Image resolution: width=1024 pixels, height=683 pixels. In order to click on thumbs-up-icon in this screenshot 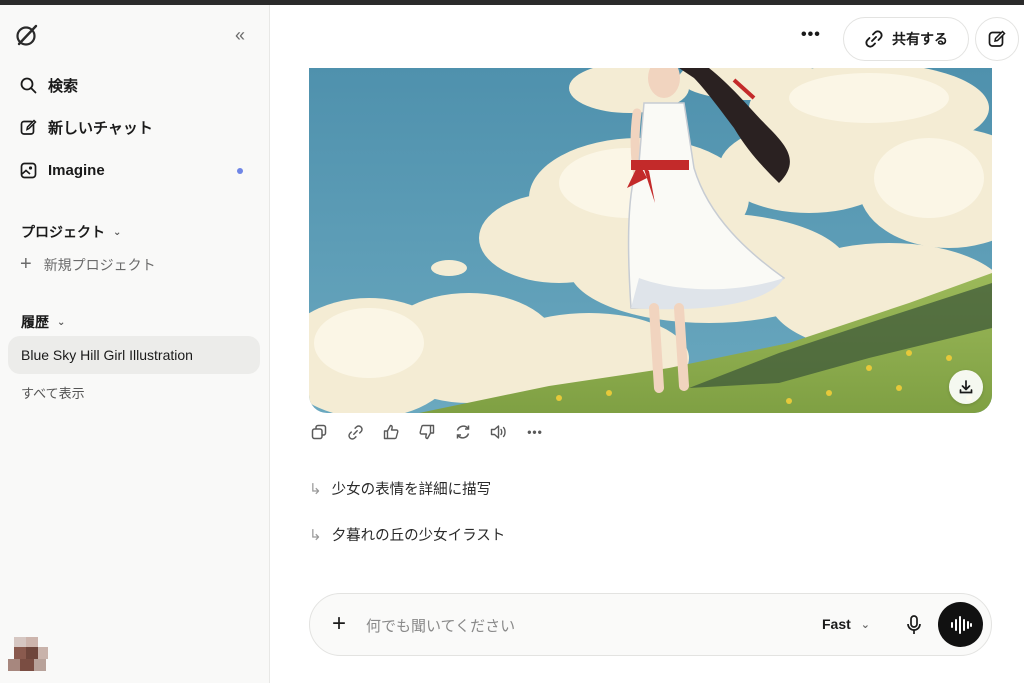, I will do `click(391, 432)`.